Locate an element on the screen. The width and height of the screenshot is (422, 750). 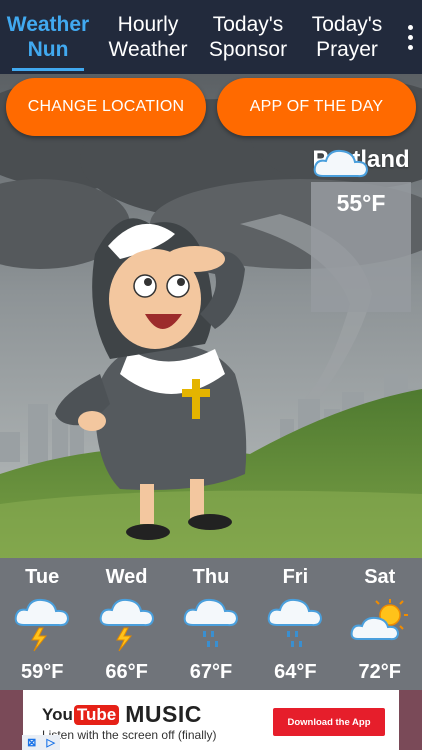
tab-label-line2: Prayer is located at coordinates (347, 49).